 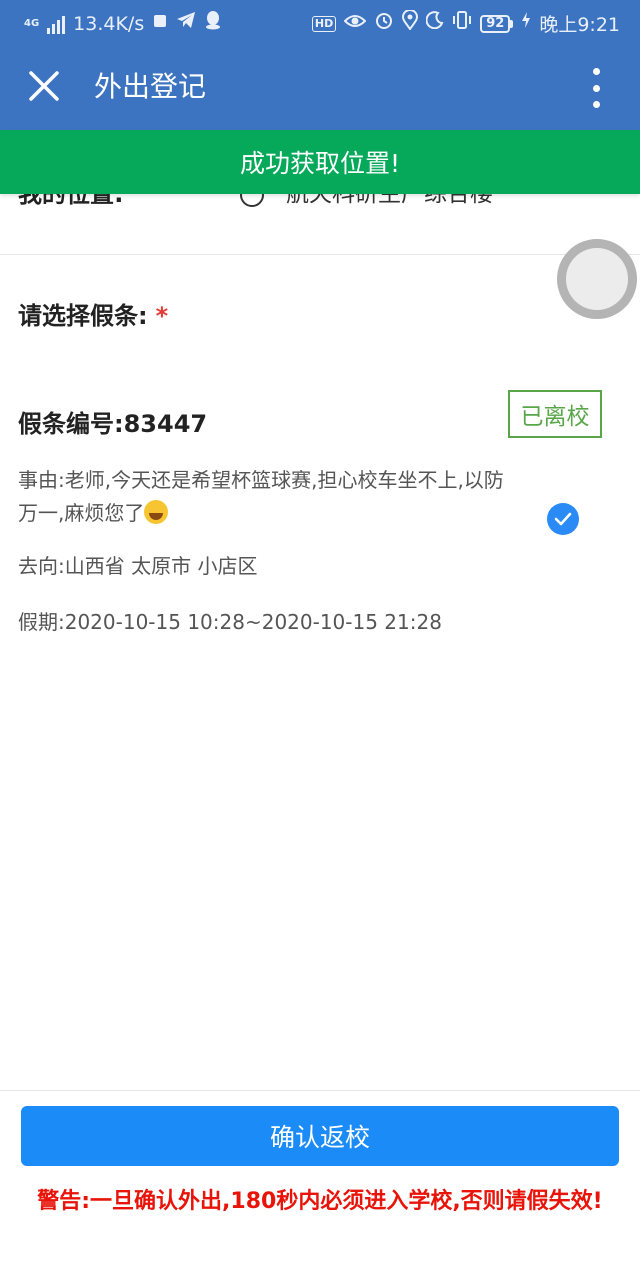 I want to click on success-toast: 成功获取位置!, so click(x=320, y=162).